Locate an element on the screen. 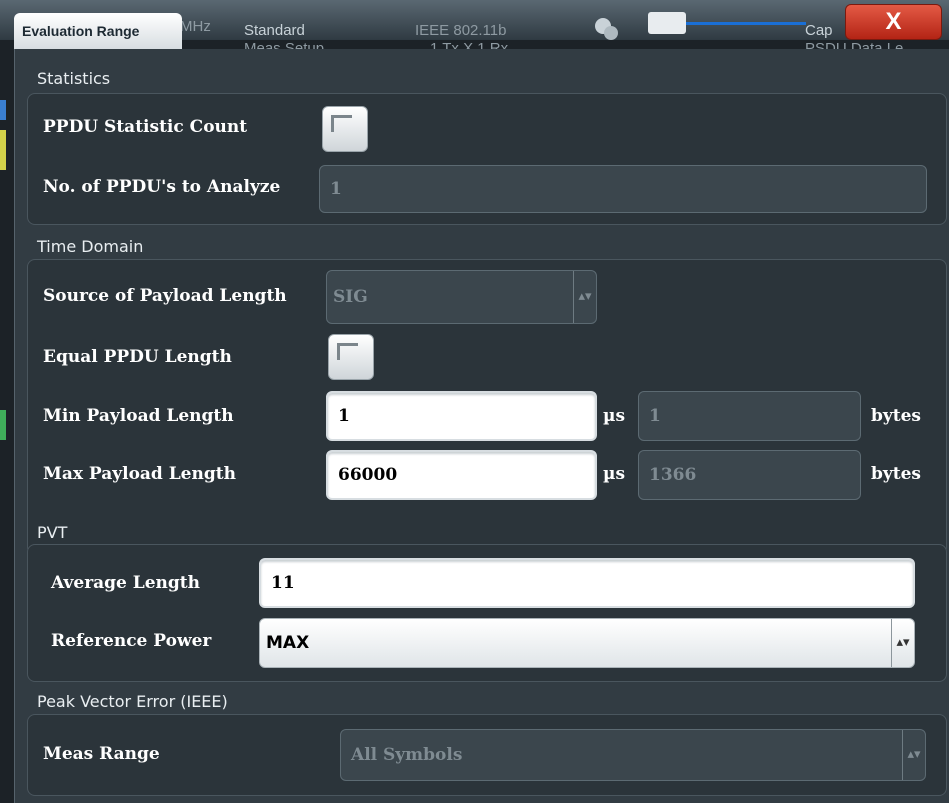 This screenshot has height=803, width=949. bg-standard-label: Standard is located at coordinates (274, 30).